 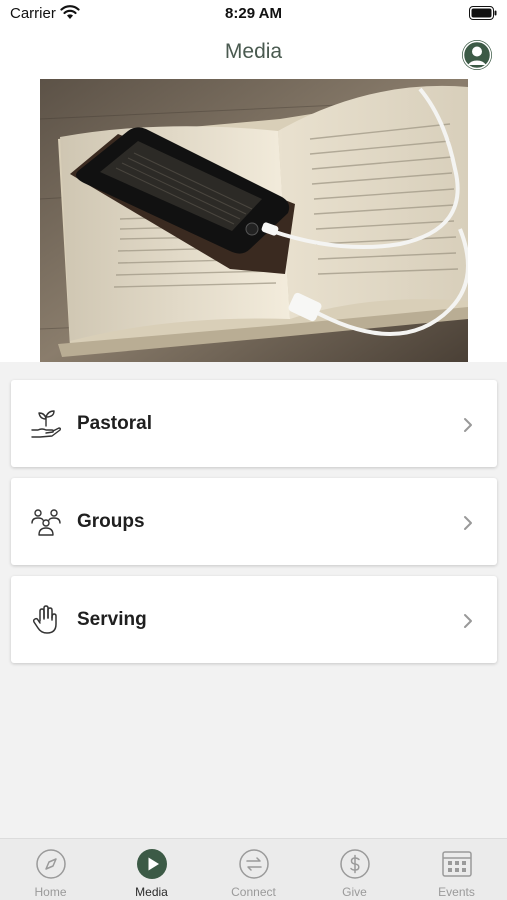 I want to click on hand-plant-icon, so click(x=46, y=424).